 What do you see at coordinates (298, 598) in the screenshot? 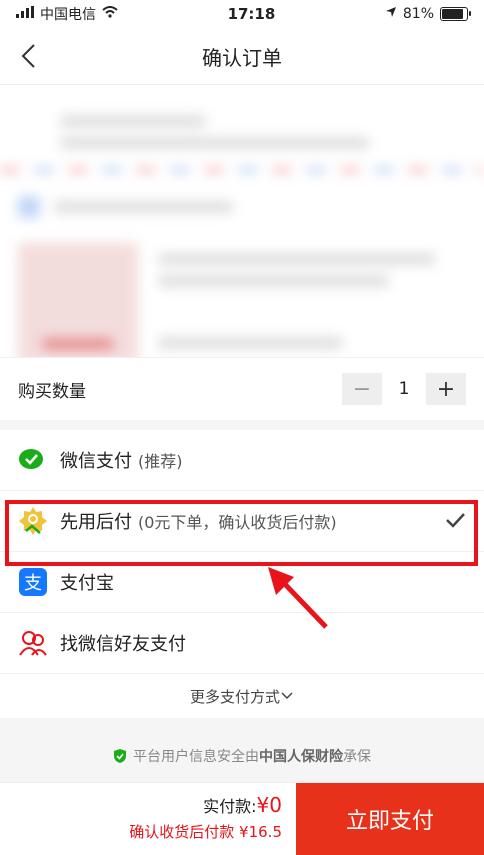
I see `annotation-arrow` at bounding box center [298, 598].